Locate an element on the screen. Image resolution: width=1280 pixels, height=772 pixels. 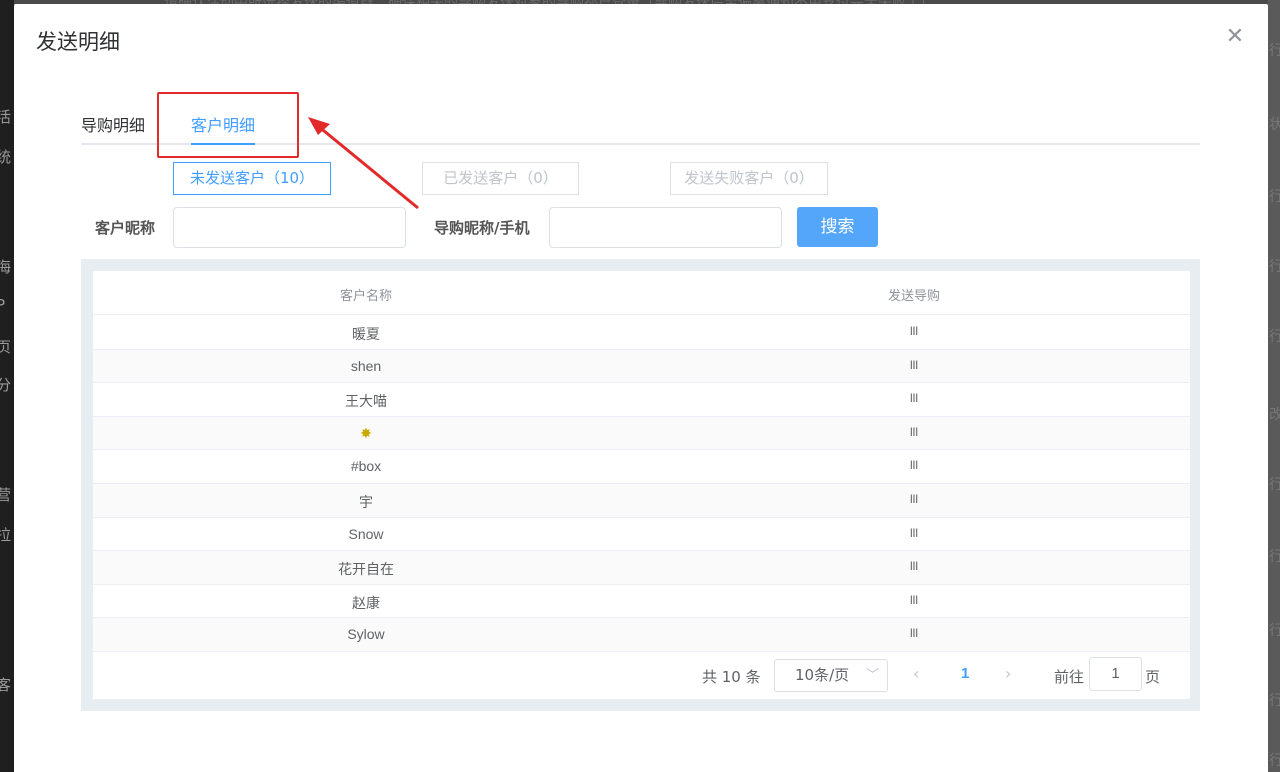
background-fragment: 改 is located at coordinates (1274, 415).